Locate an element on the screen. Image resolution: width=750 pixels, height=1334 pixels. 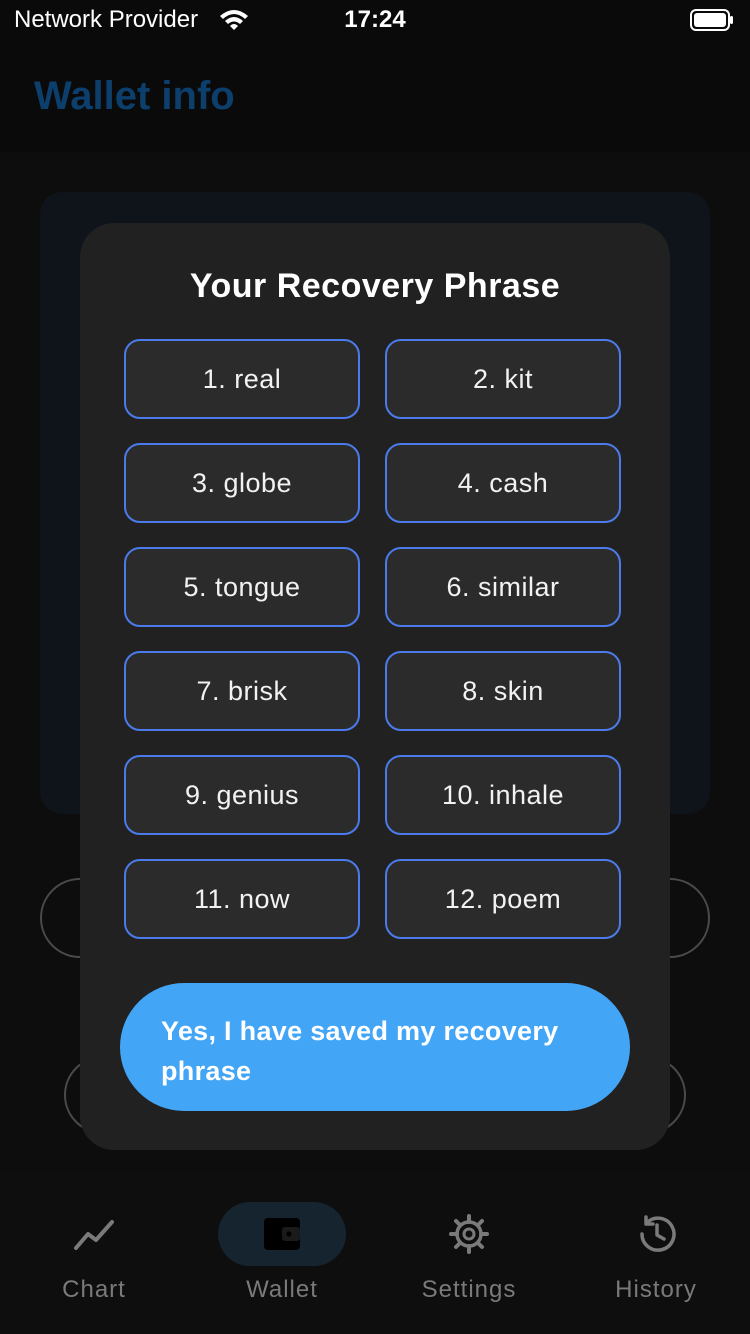
nav-item-chart: Chart is located at coordinates (94, 1253).